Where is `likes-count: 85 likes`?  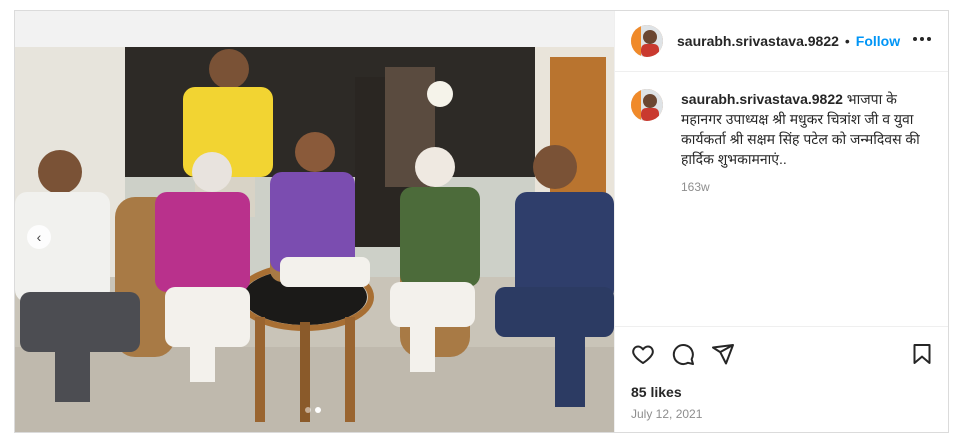 likes-count: 85 likes is located at coordinates (656, 392).